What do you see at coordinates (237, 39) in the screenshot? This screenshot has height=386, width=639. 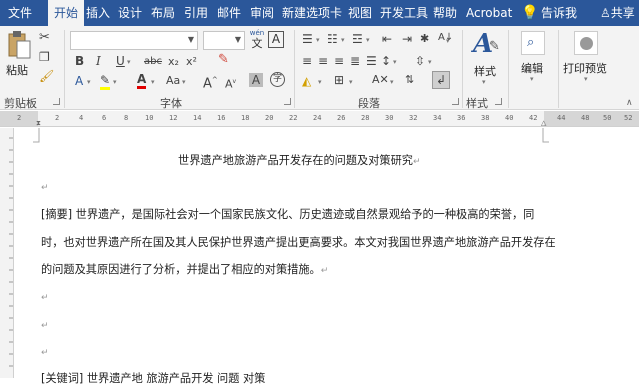 I see `chevron-down-icon: ▼` at bounding box center [237, 39].